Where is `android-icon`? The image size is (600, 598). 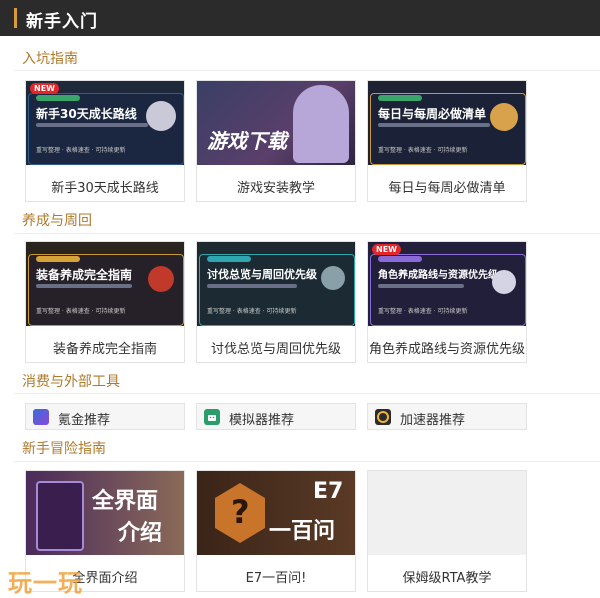 android-icon is located at coordinates (212, 417).